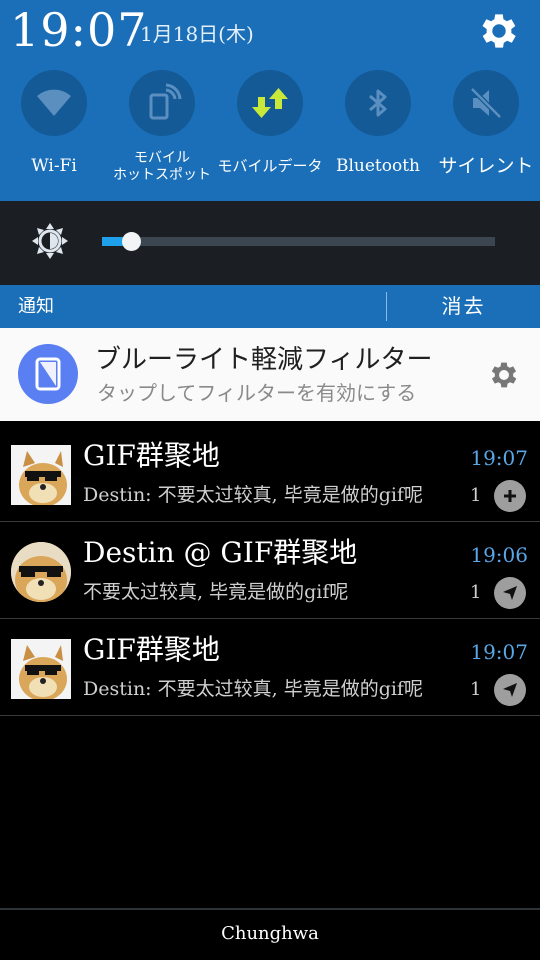 This screenshot has width=540, height=960. I want to click on carrier-label: Chunghwa, so click(270, 933).